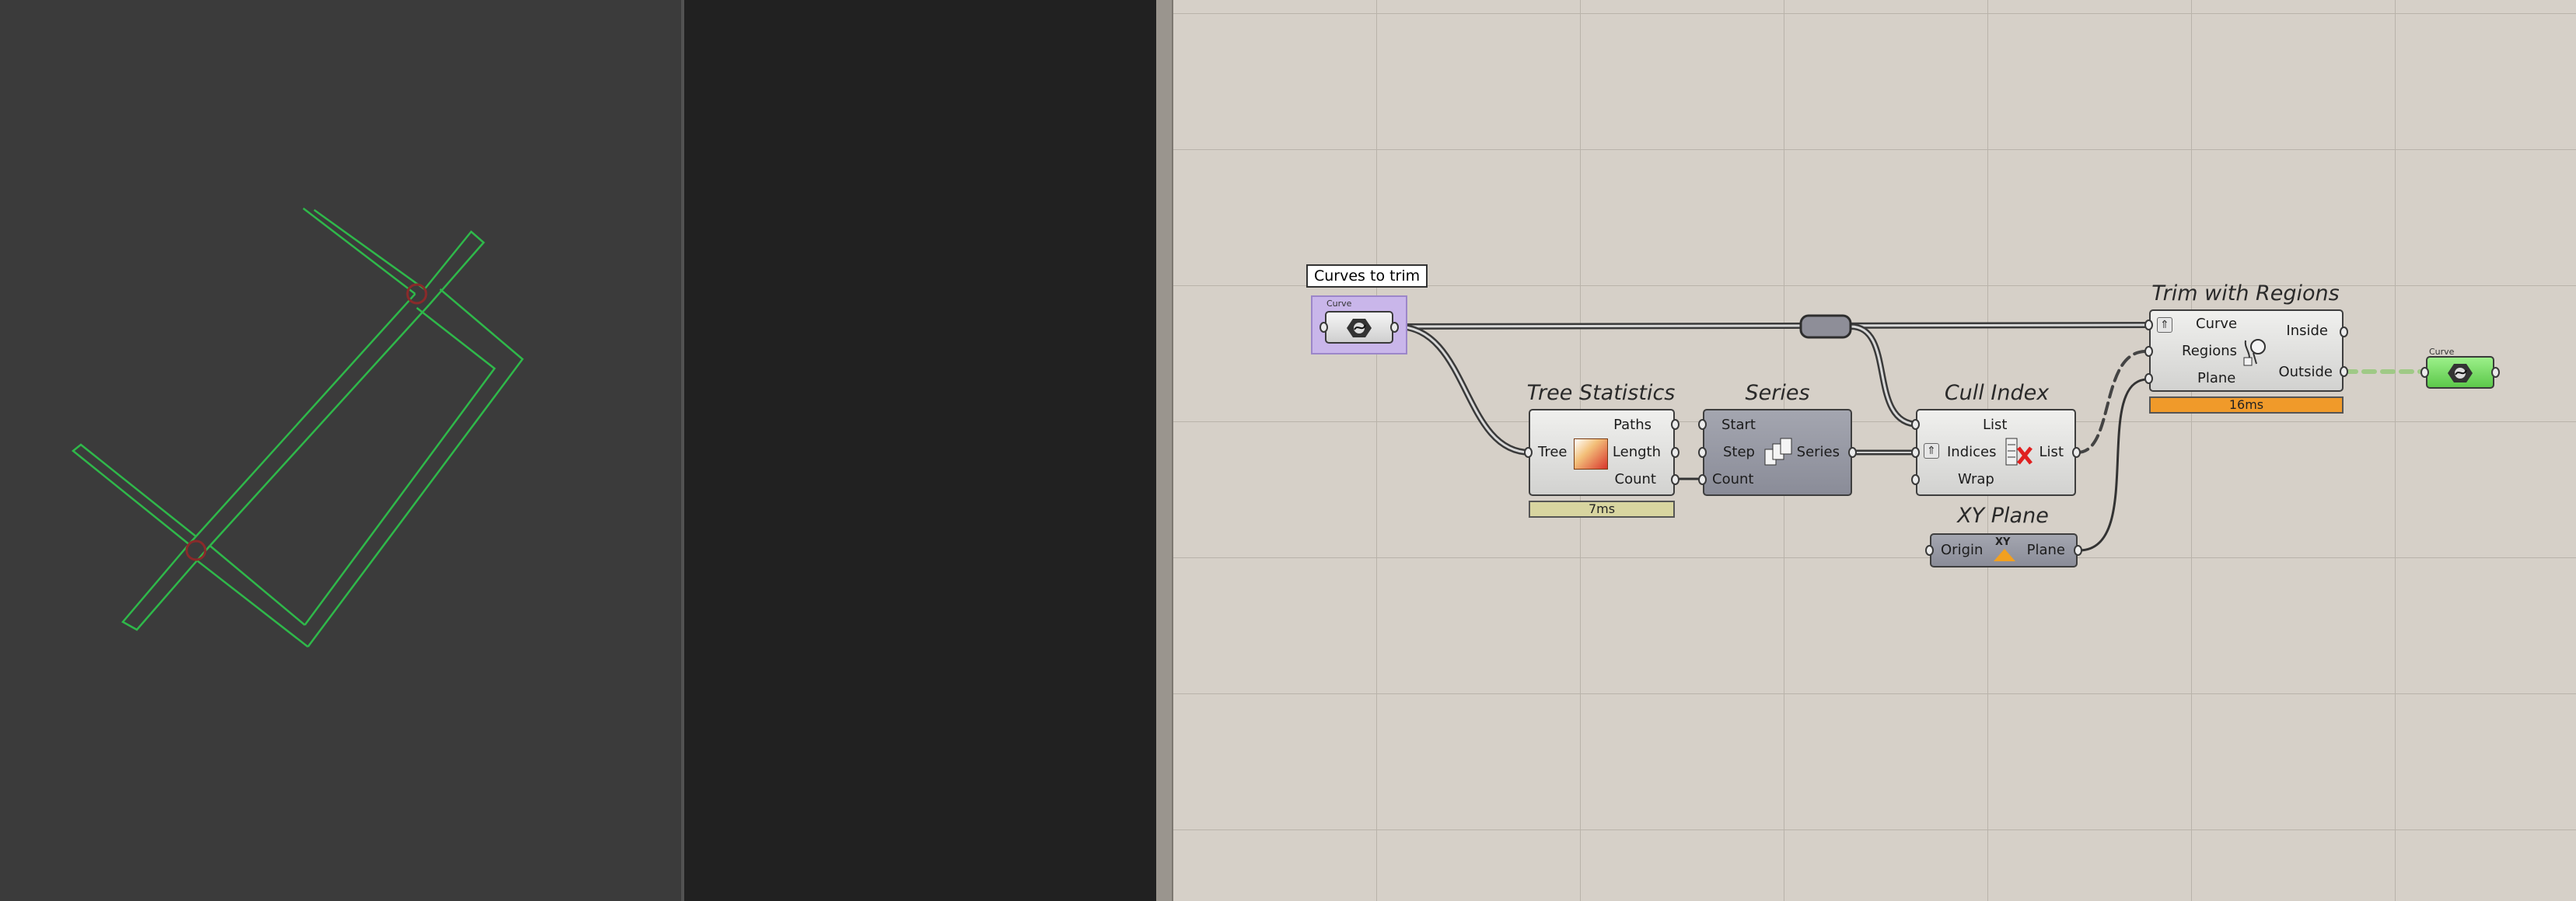 Image resolution: width=2576 pixels, height=901 pixels. I want to click on trim-input-plane: Plane, so click(2216, 378).